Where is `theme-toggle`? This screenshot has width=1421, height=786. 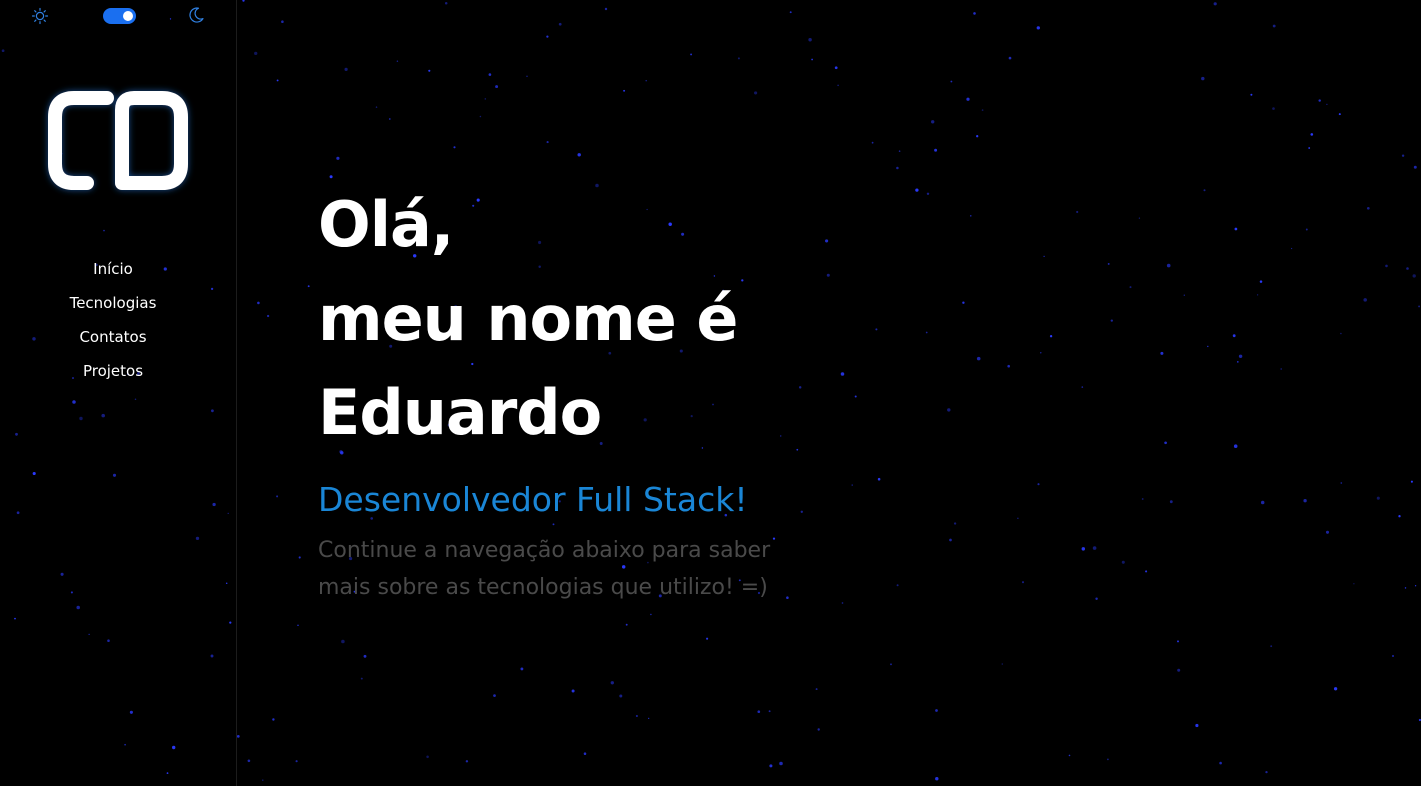 theme-toggle is located at coordinates (119, 16).